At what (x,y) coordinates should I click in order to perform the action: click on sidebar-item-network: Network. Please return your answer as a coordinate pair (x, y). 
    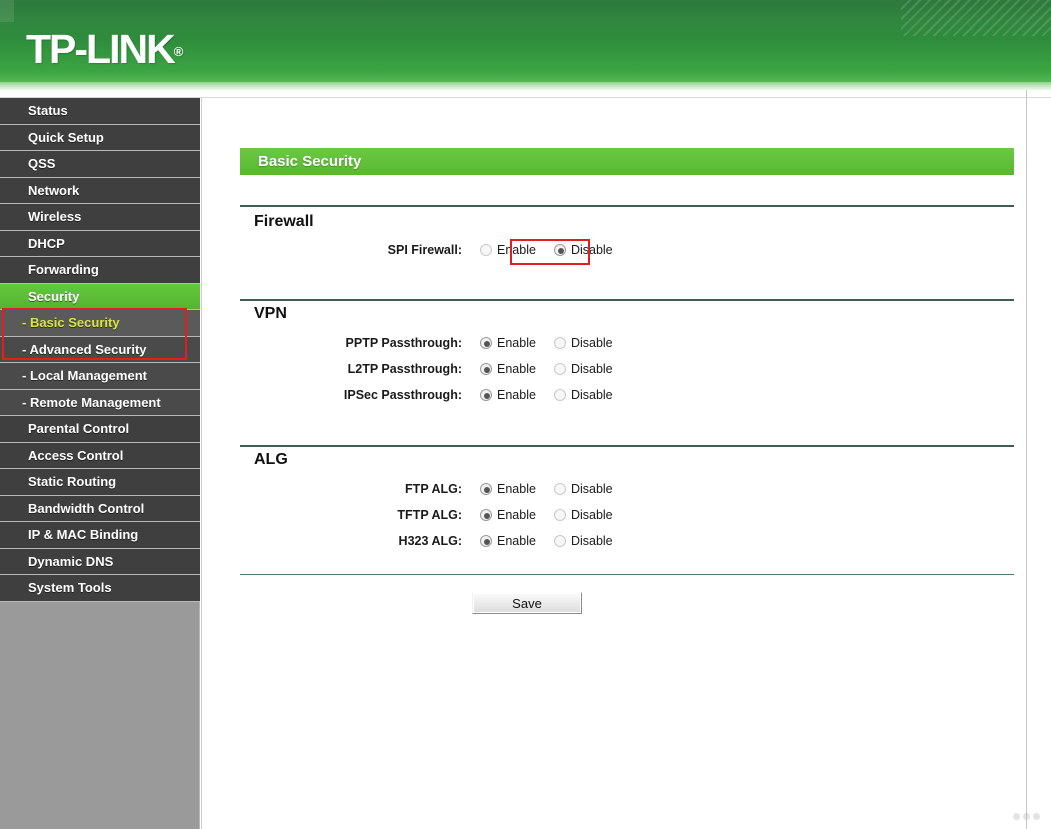
    Looking at the image, I should click on (100, 190).